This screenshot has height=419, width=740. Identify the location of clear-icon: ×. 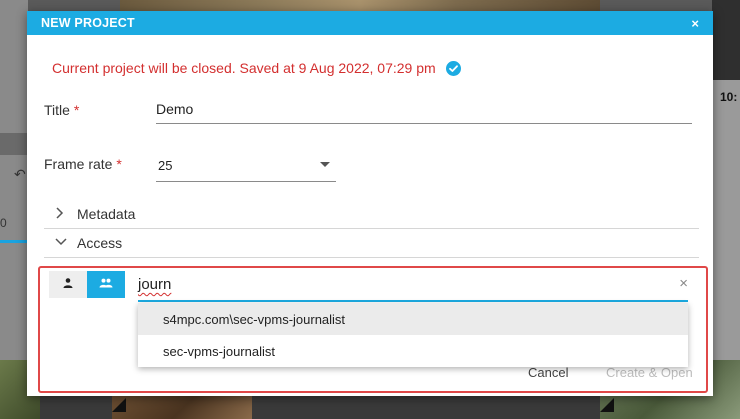
(683, 283).